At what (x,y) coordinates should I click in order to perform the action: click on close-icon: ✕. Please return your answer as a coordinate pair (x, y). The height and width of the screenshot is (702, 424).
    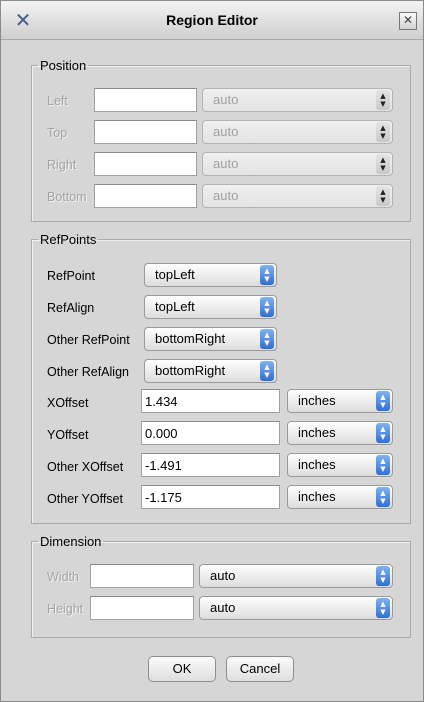
    Looking at the image, I should click on (408, 20).